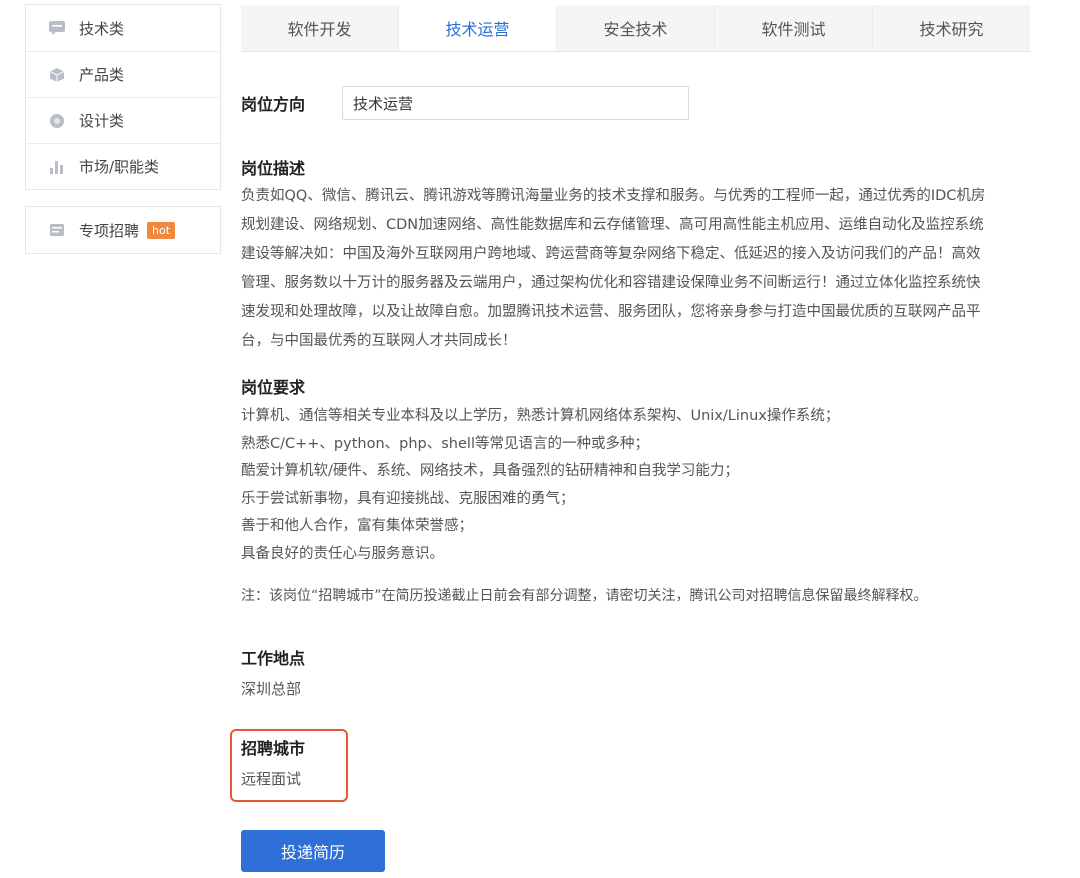  I want to click on requirement-item: 熟悉C/C++、python、php、shell等常见语言的一种或多种；, so click(445, 443).